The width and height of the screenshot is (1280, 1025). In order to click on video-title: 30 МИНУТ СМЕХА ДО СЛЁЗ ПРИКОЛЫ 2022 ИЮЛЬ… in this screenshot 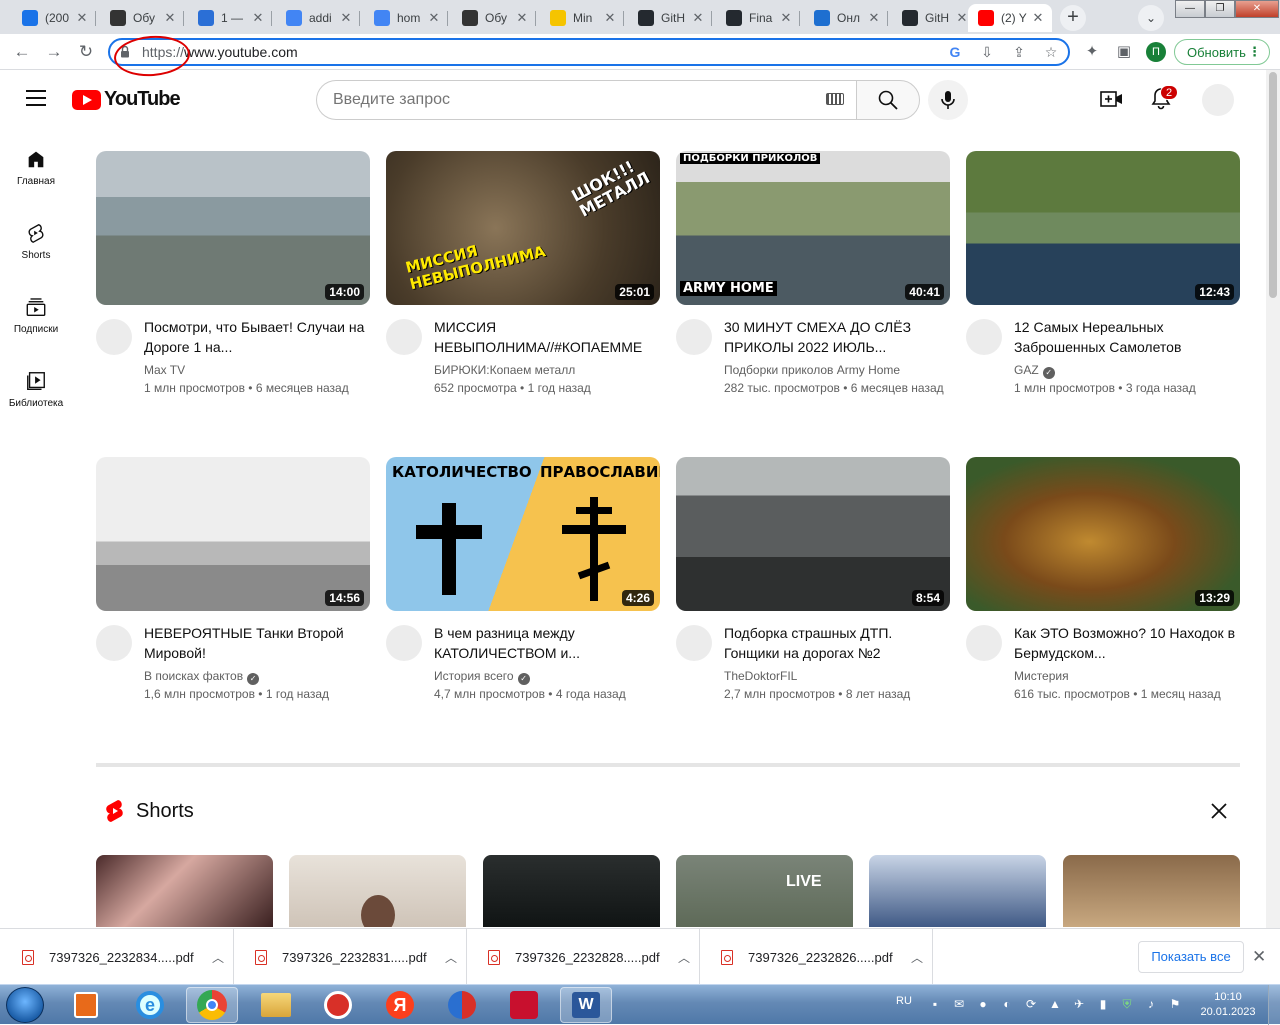, I will do `click(837, 337)`.